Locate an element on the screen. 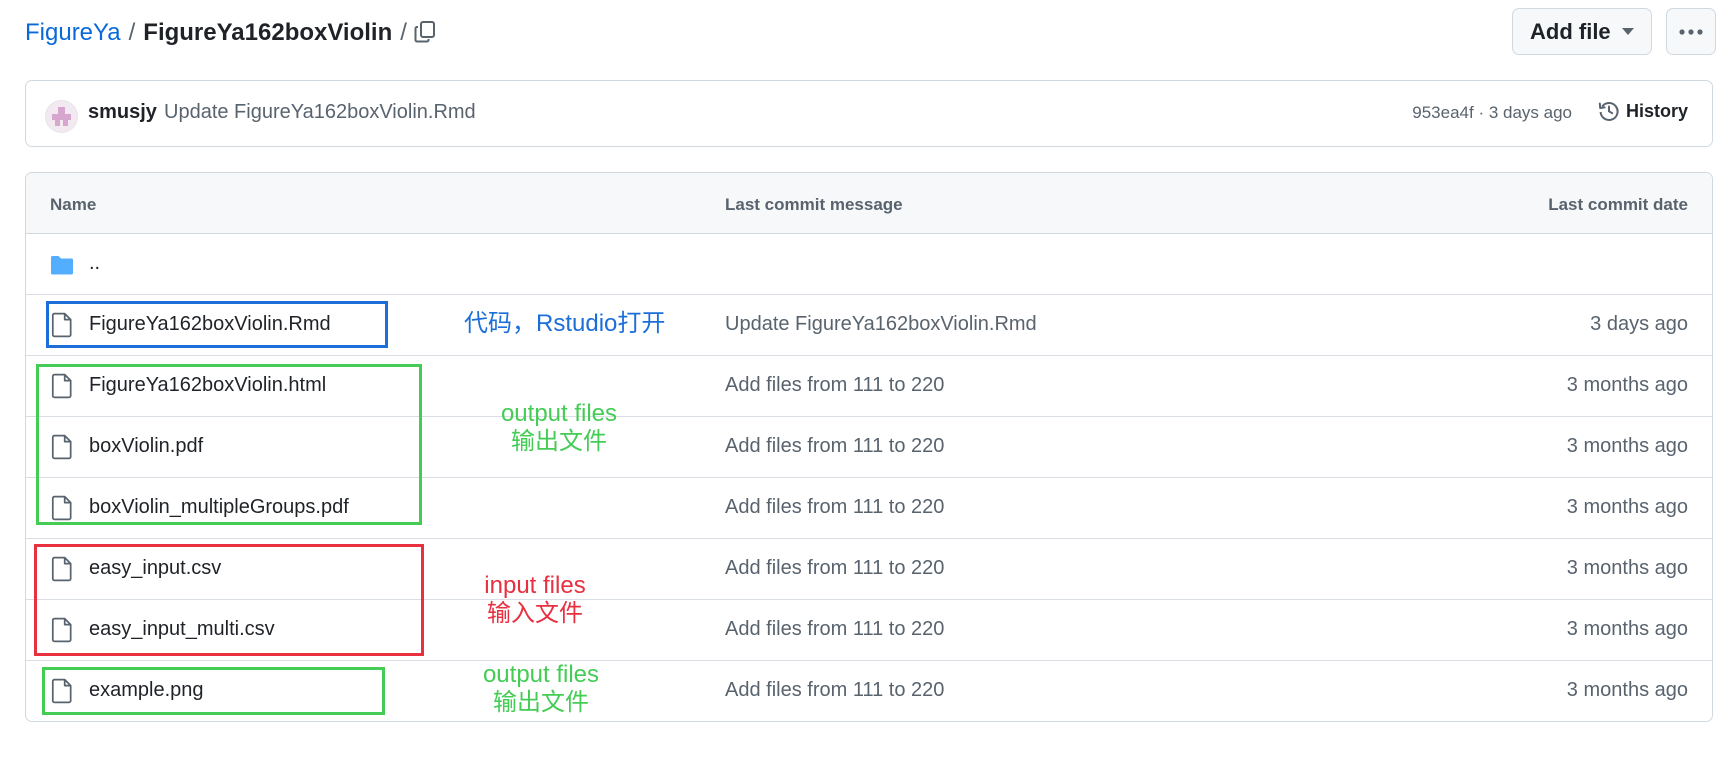 This screenshot has width=1728, height=771. history-button: History is located at coordinates (1643, 111).